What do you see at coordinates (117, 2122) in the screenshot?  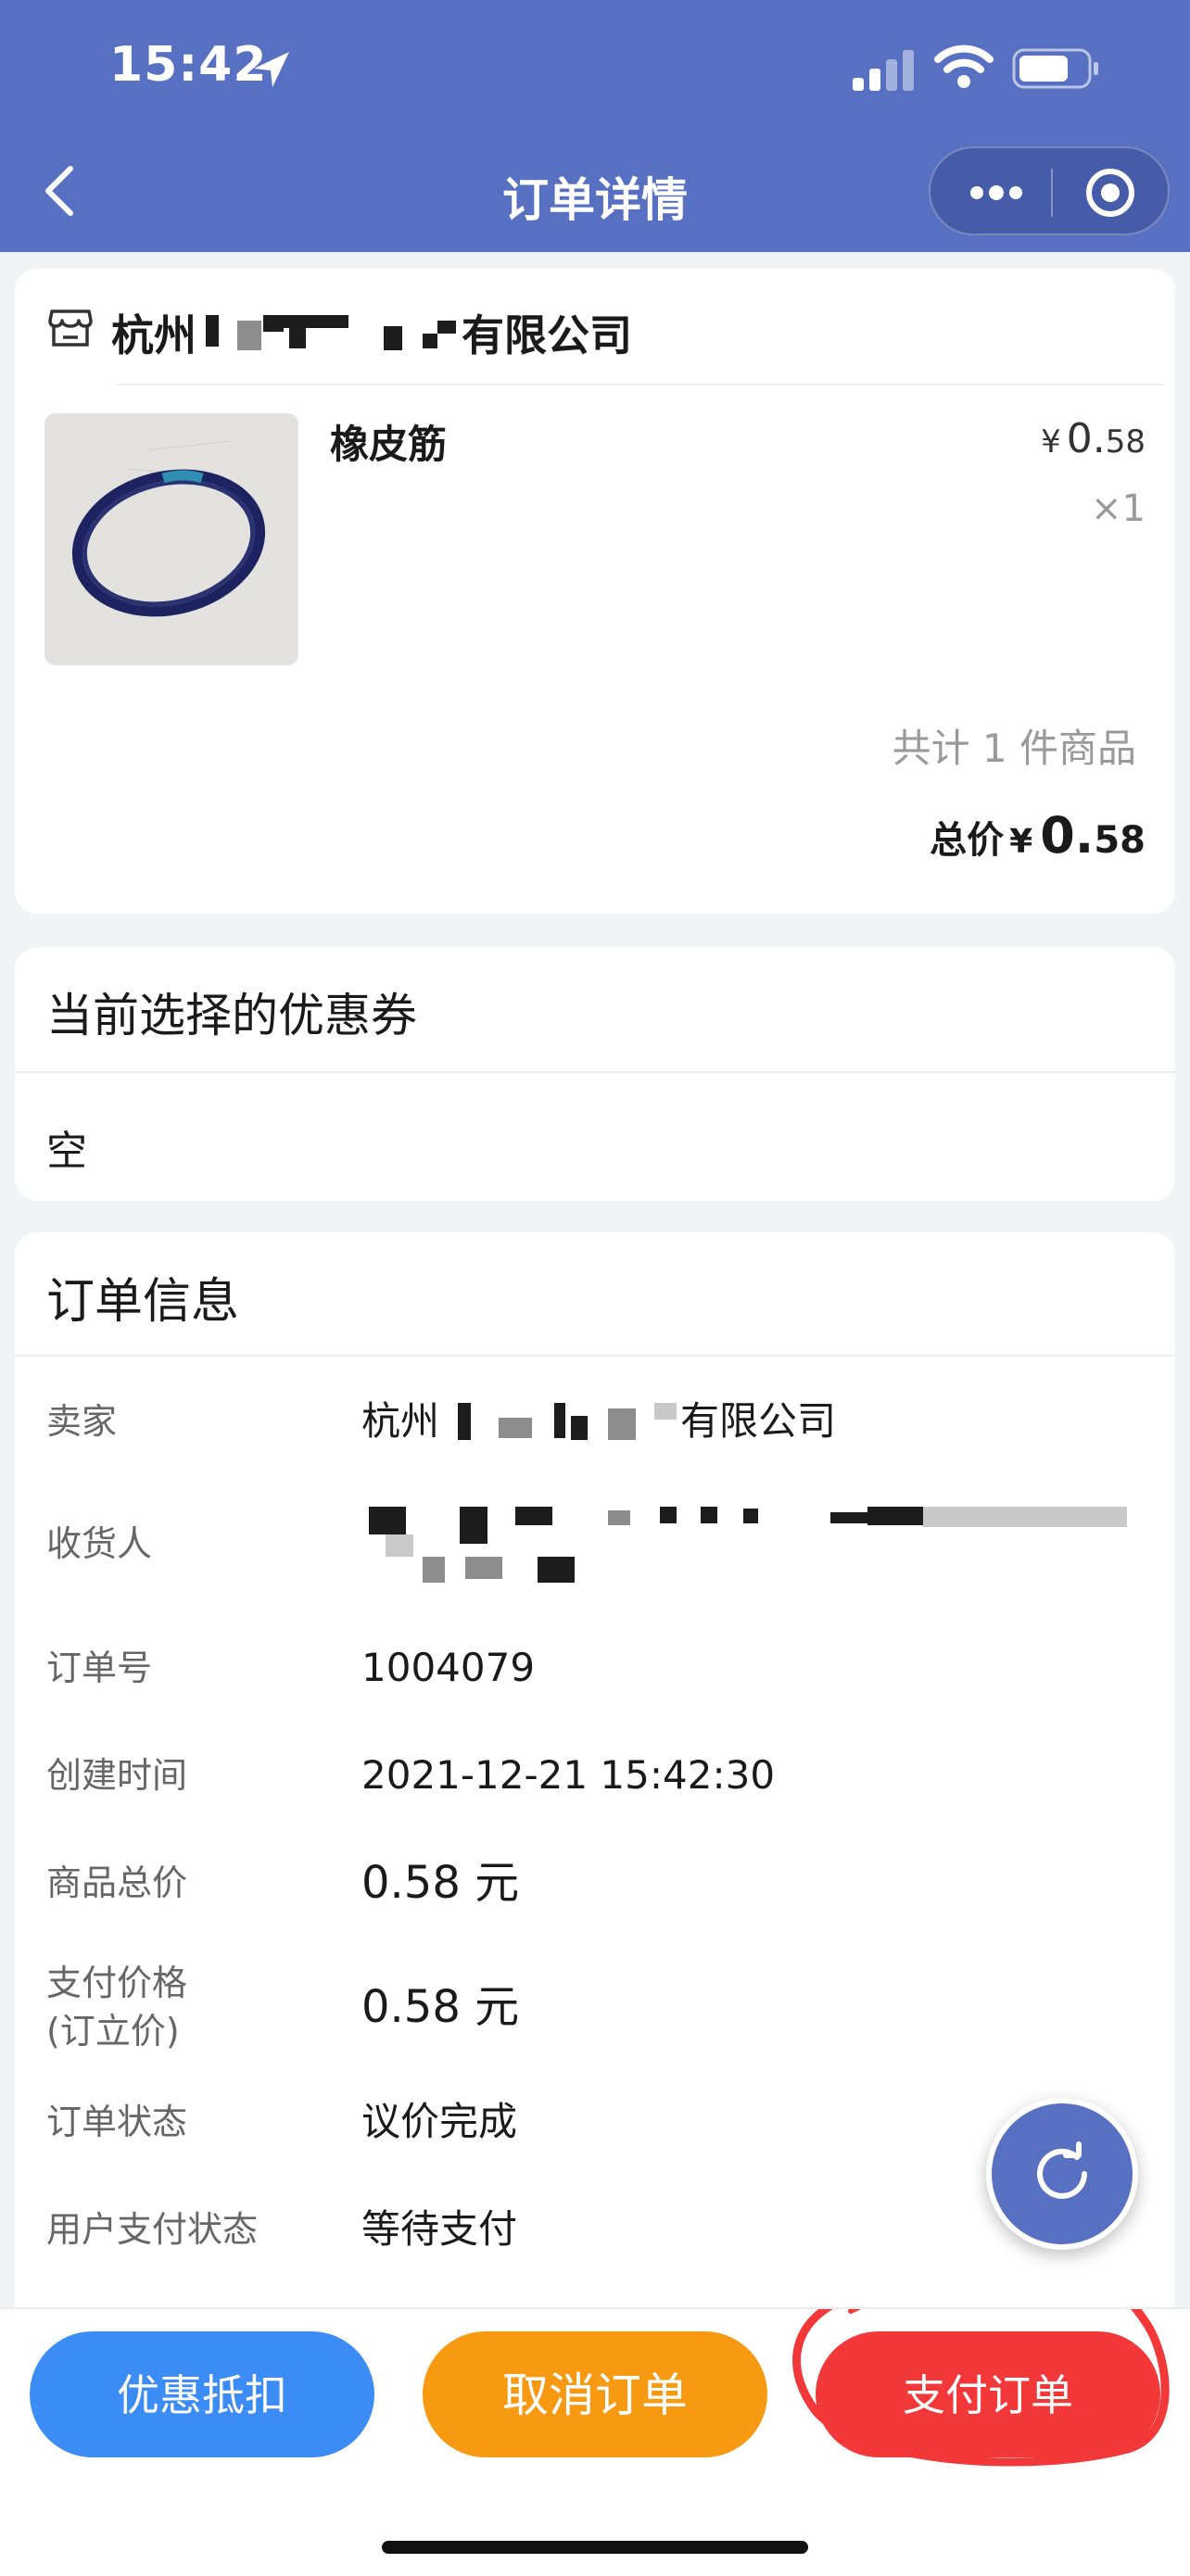 I see `status-label: 订单状态` at bounding box center [117, 2122].